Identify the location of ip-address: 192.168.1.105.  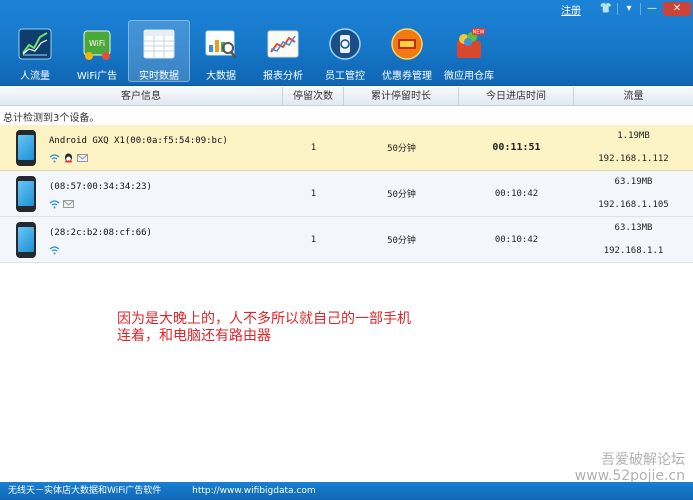
(633, 204).